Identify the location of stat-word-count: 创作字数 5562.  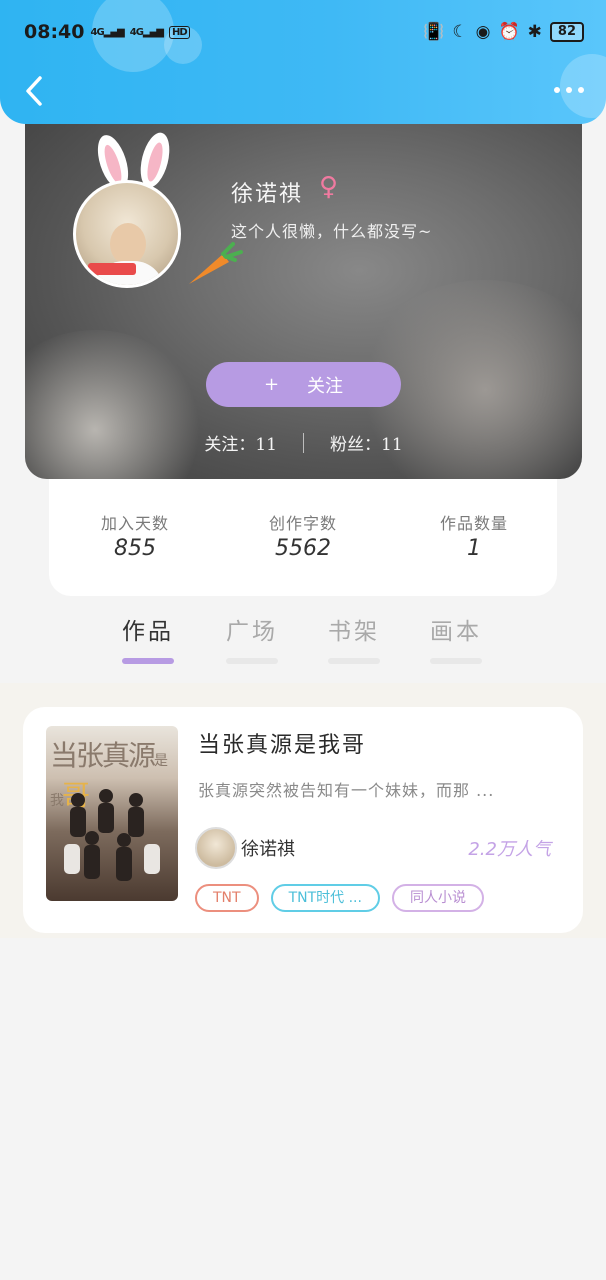
(302, 537).